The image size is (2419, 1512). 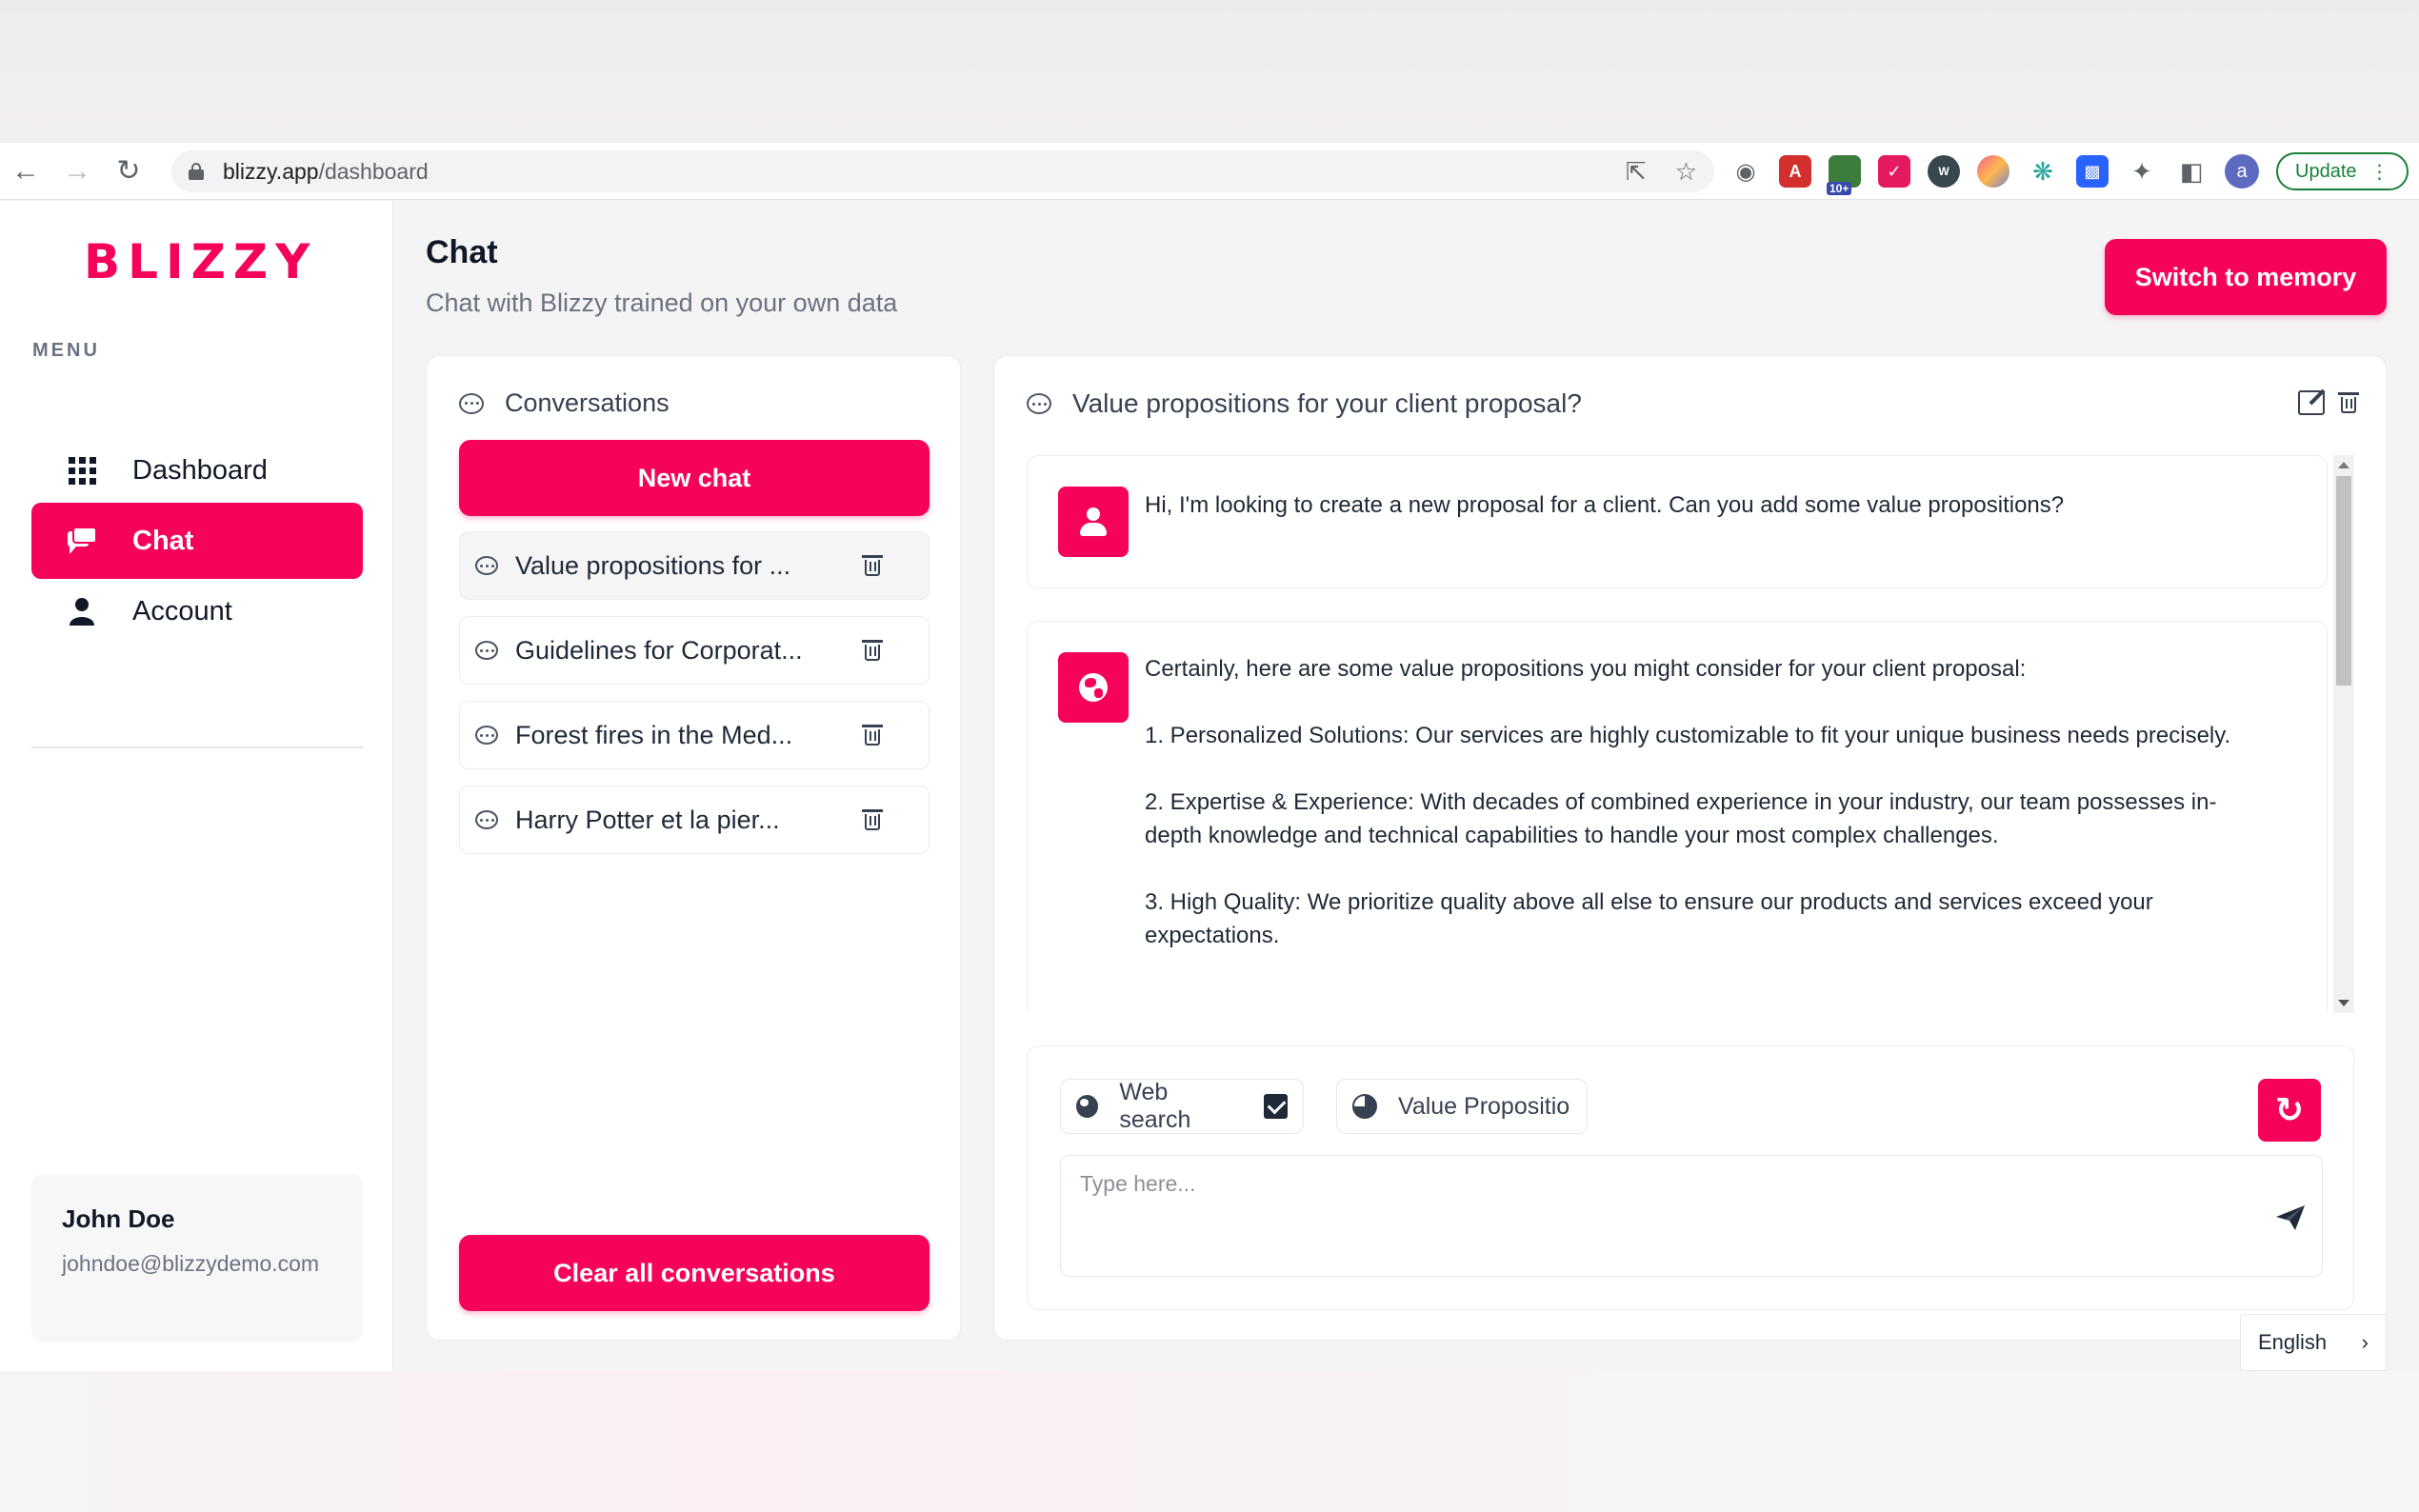 What do you see at coordinates (1944, 171) in the screenshot?
I see `web-extension-icon: W` at bounding box center [1944, 171].